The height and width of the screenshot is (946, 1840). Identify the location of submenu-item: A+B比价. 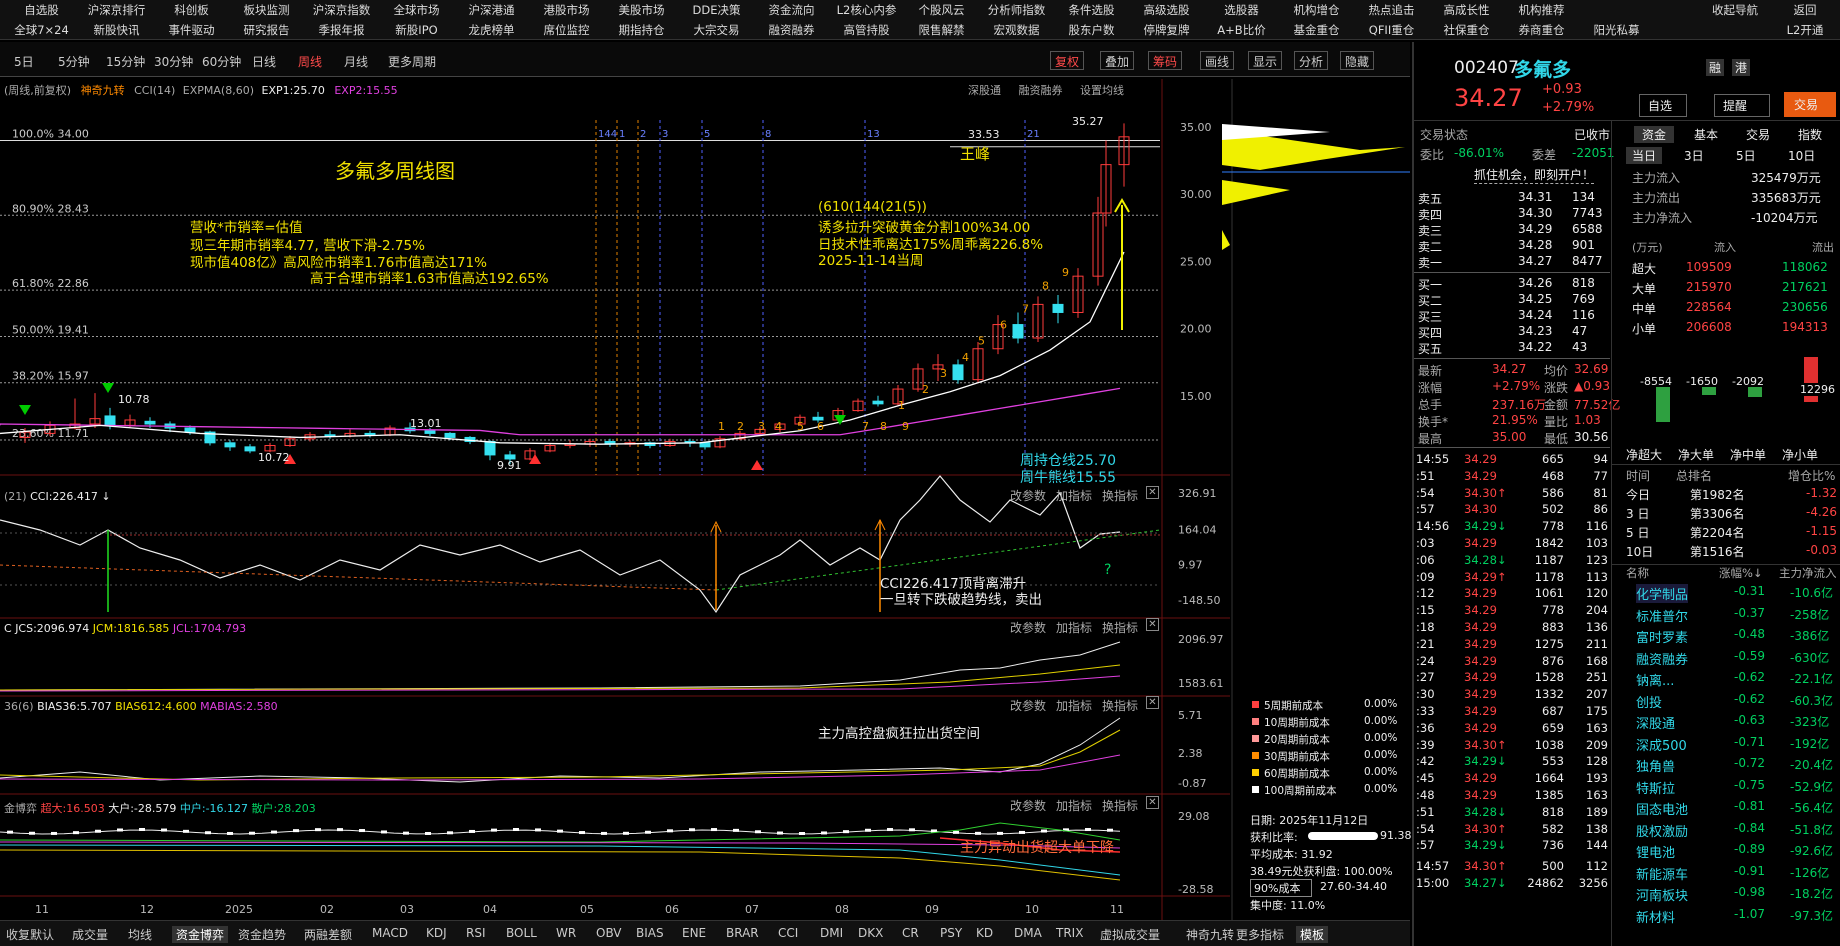
(1241, 30).